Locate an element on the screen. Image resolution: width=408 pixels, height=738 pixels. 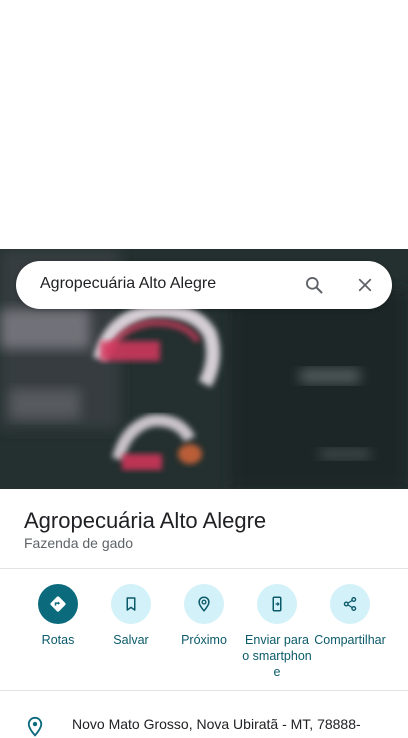
close-icon is located at coordinates (365, 285).